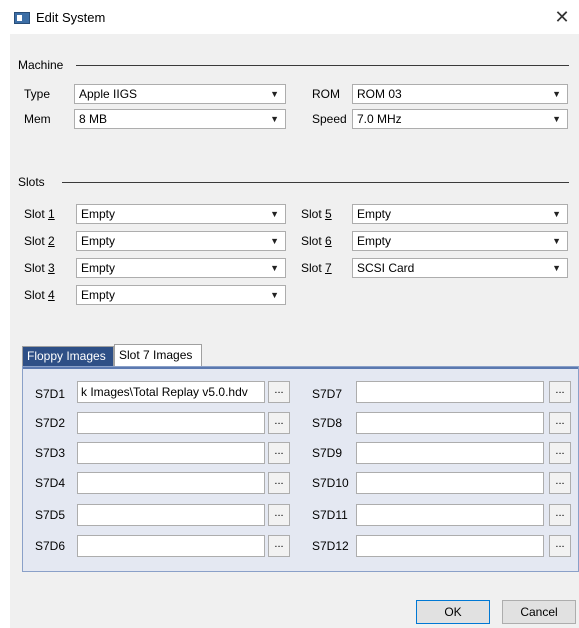 The width and height of the screenshot is (579, 628). What do you see at coordinates (450, 423) in the screenshot?
I see `s7d8-path-field` at bounding box center [450, 423].